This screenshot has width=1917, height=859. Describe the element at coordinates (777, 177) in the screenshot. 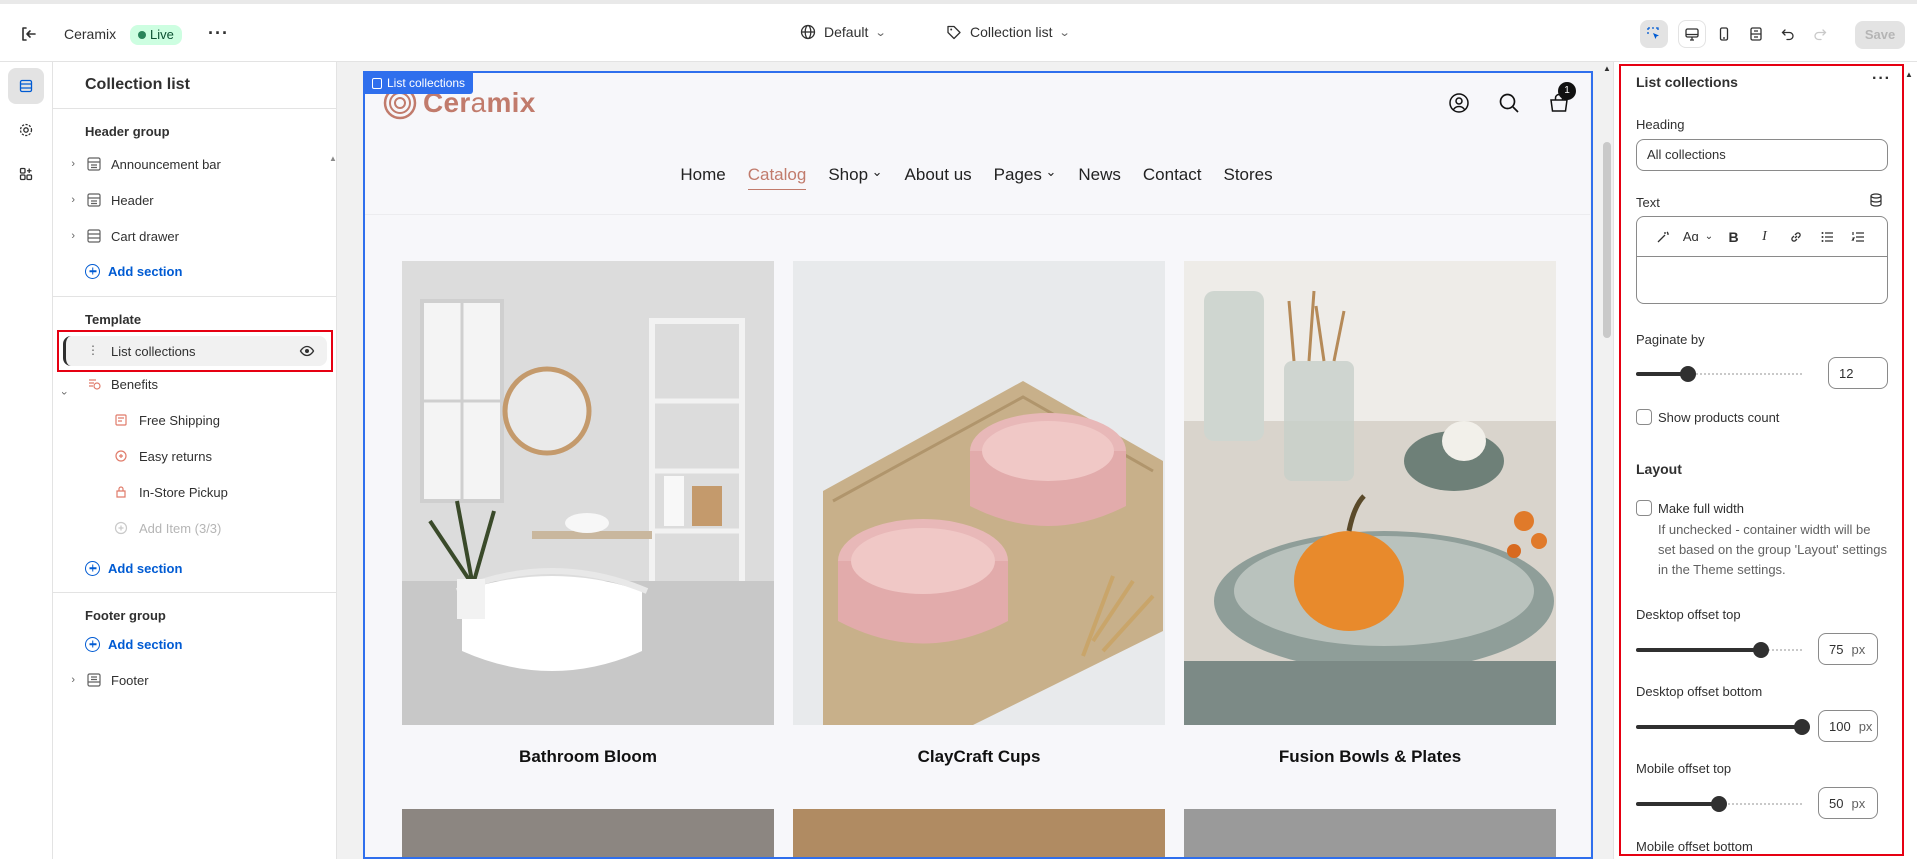

I see `nav-catalog: Catalog` at that location.